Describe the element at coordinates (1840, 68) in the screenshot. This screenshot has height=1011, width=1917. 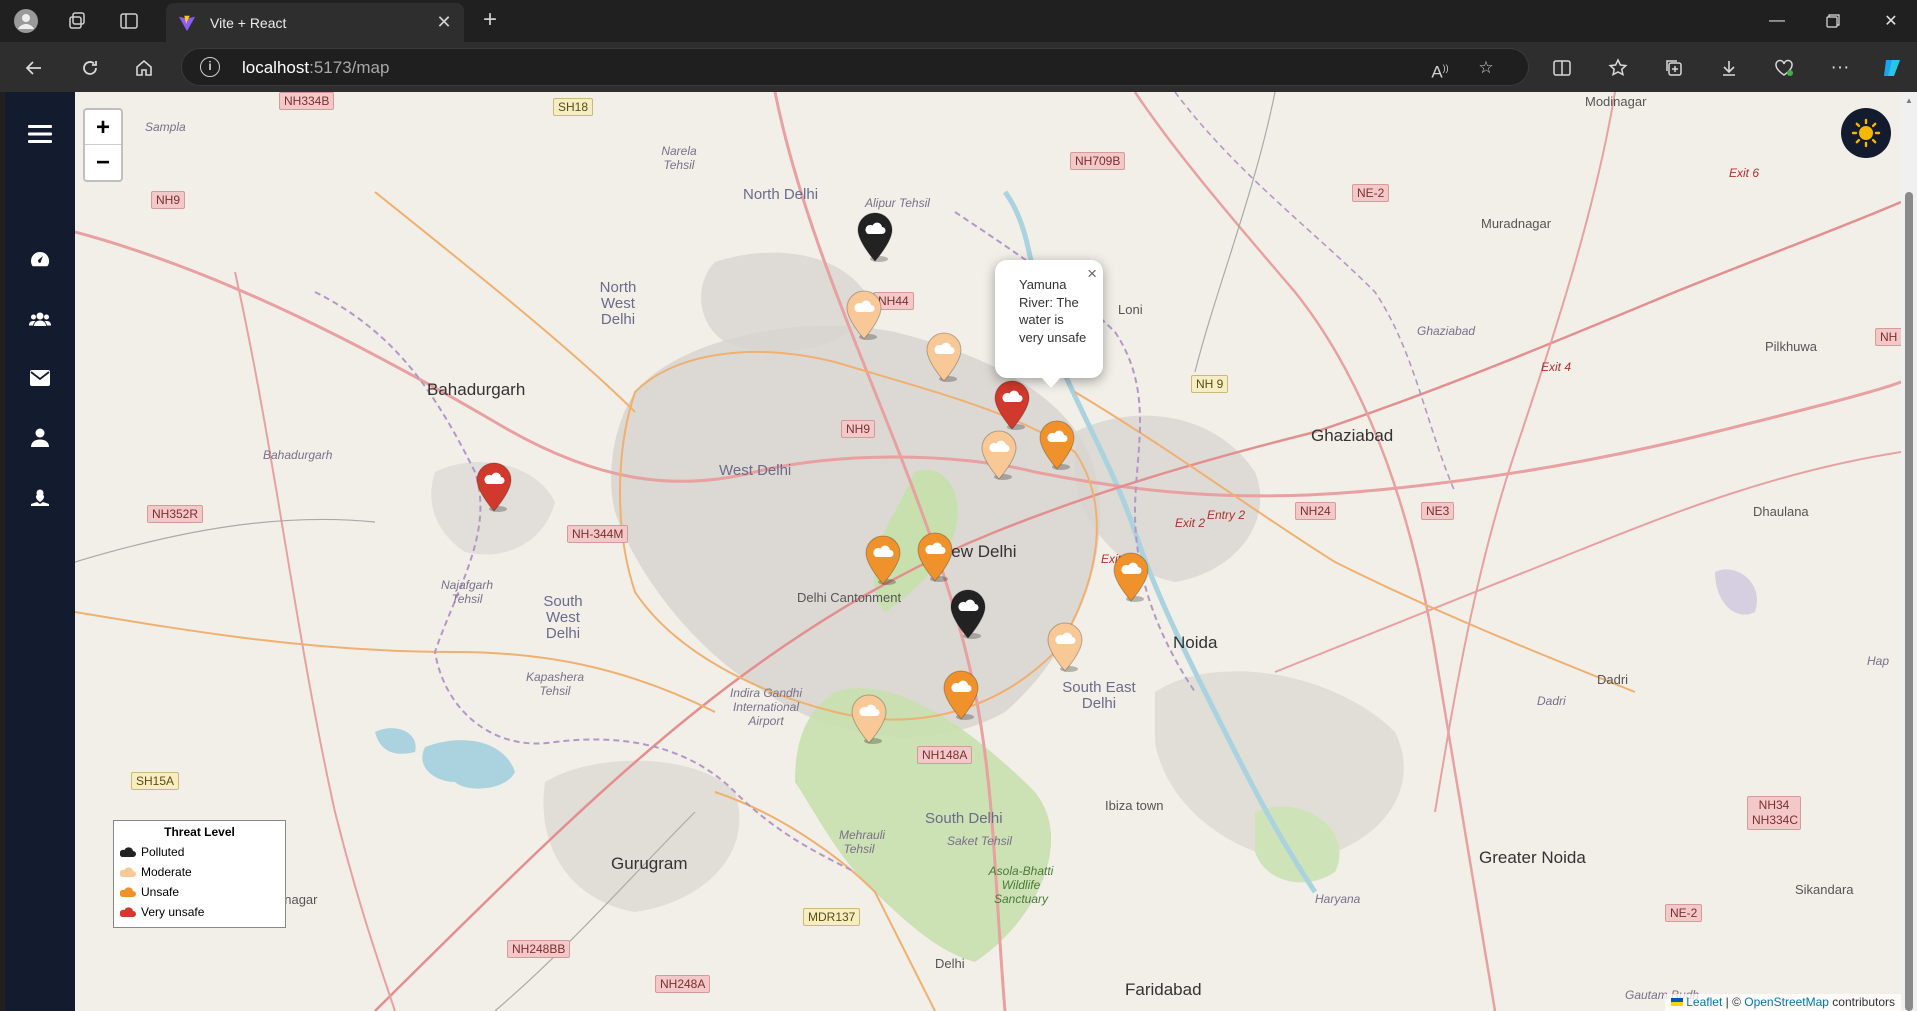
I see `more-menu-icon: ···` at that location.